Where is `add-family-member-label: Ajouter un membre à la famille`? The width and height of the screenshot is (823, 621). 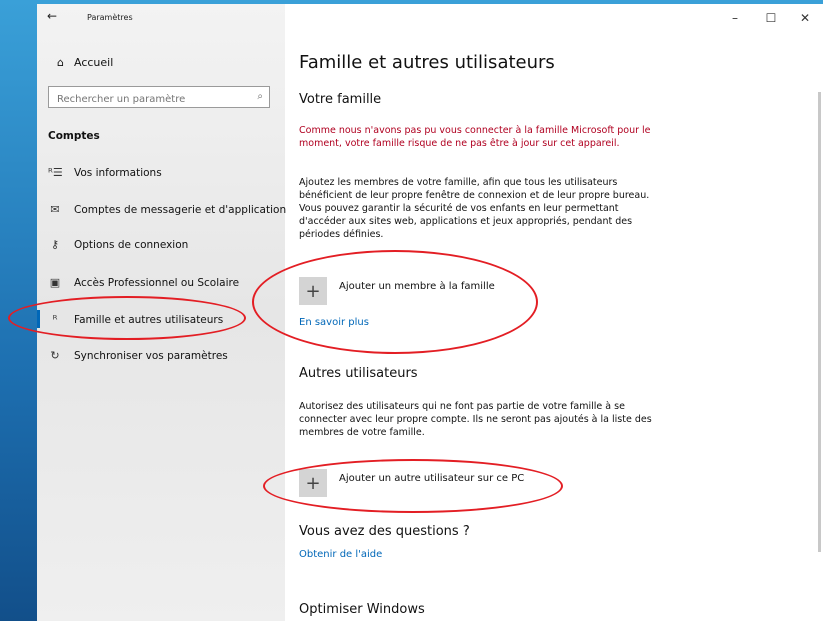
add-family-member-label: Ajouter un membre à la famille is located at coordinates (417, 286).